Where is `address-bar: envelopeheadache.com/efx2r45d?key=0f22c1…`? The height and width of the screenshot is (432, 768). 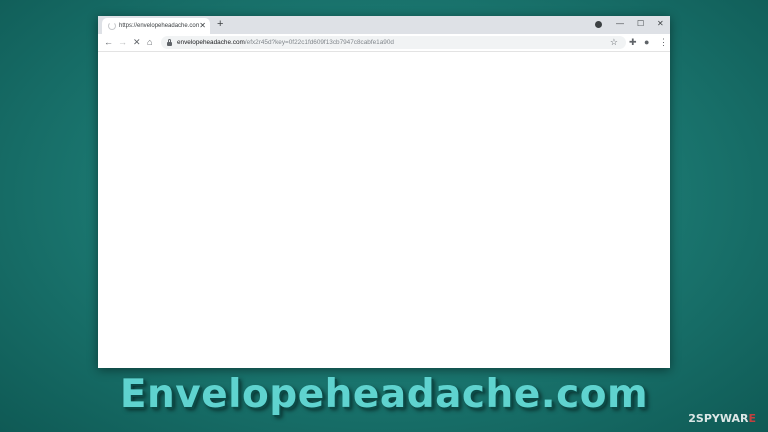
address-bar: envelopeheadache.com/efx2r45d?key=0f22c1… is located at coordinates (393, 42).